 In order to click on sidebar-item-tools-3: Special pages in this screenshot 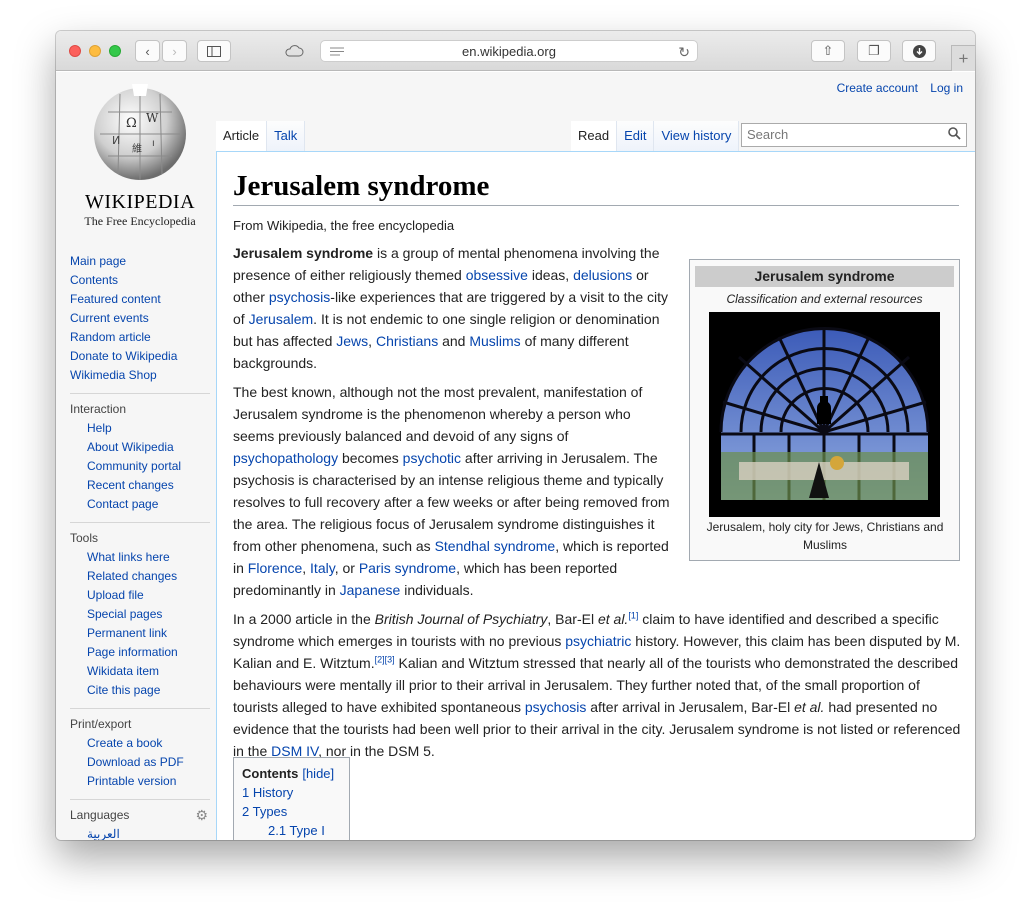, I will do `click(140, 614)`.